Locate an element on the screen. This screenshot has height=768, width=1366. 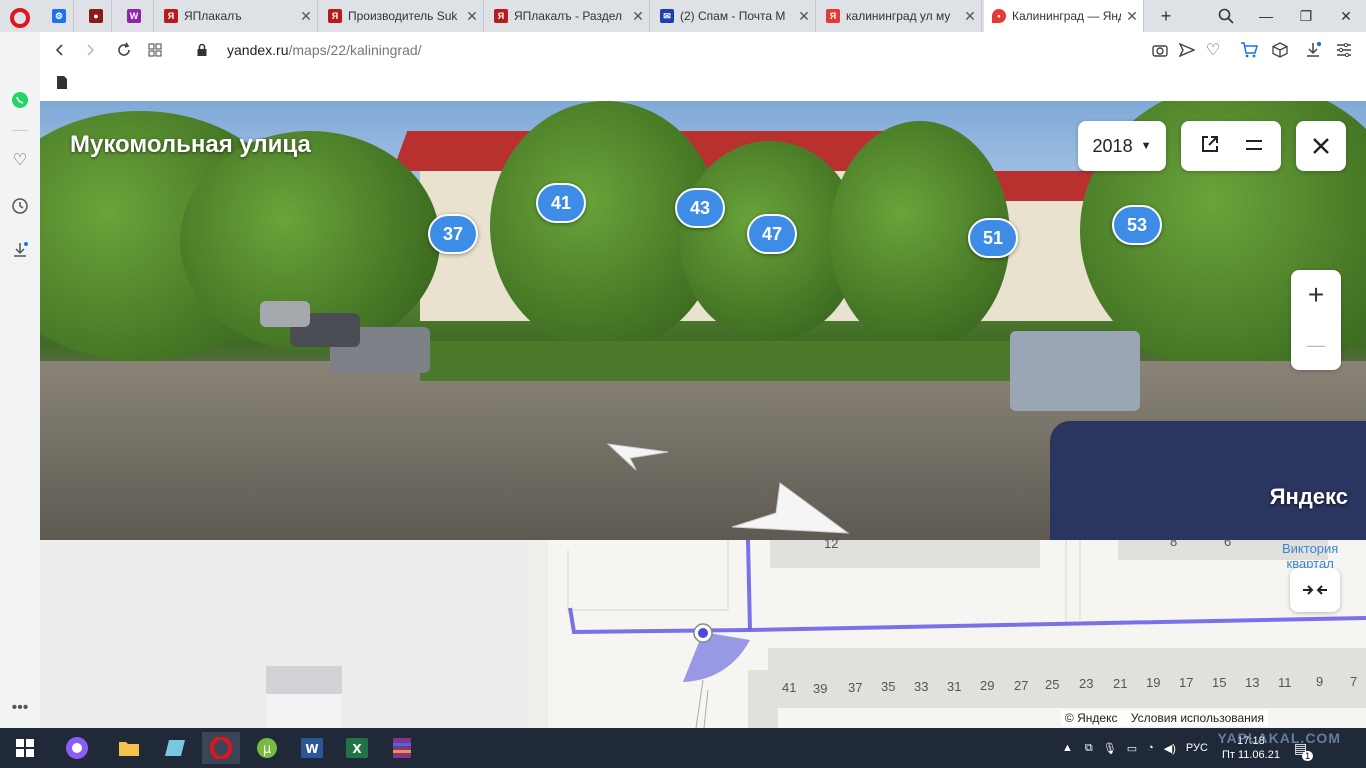
bookmark-heart-icon: ♡ is located at coordinates (1213, 50).